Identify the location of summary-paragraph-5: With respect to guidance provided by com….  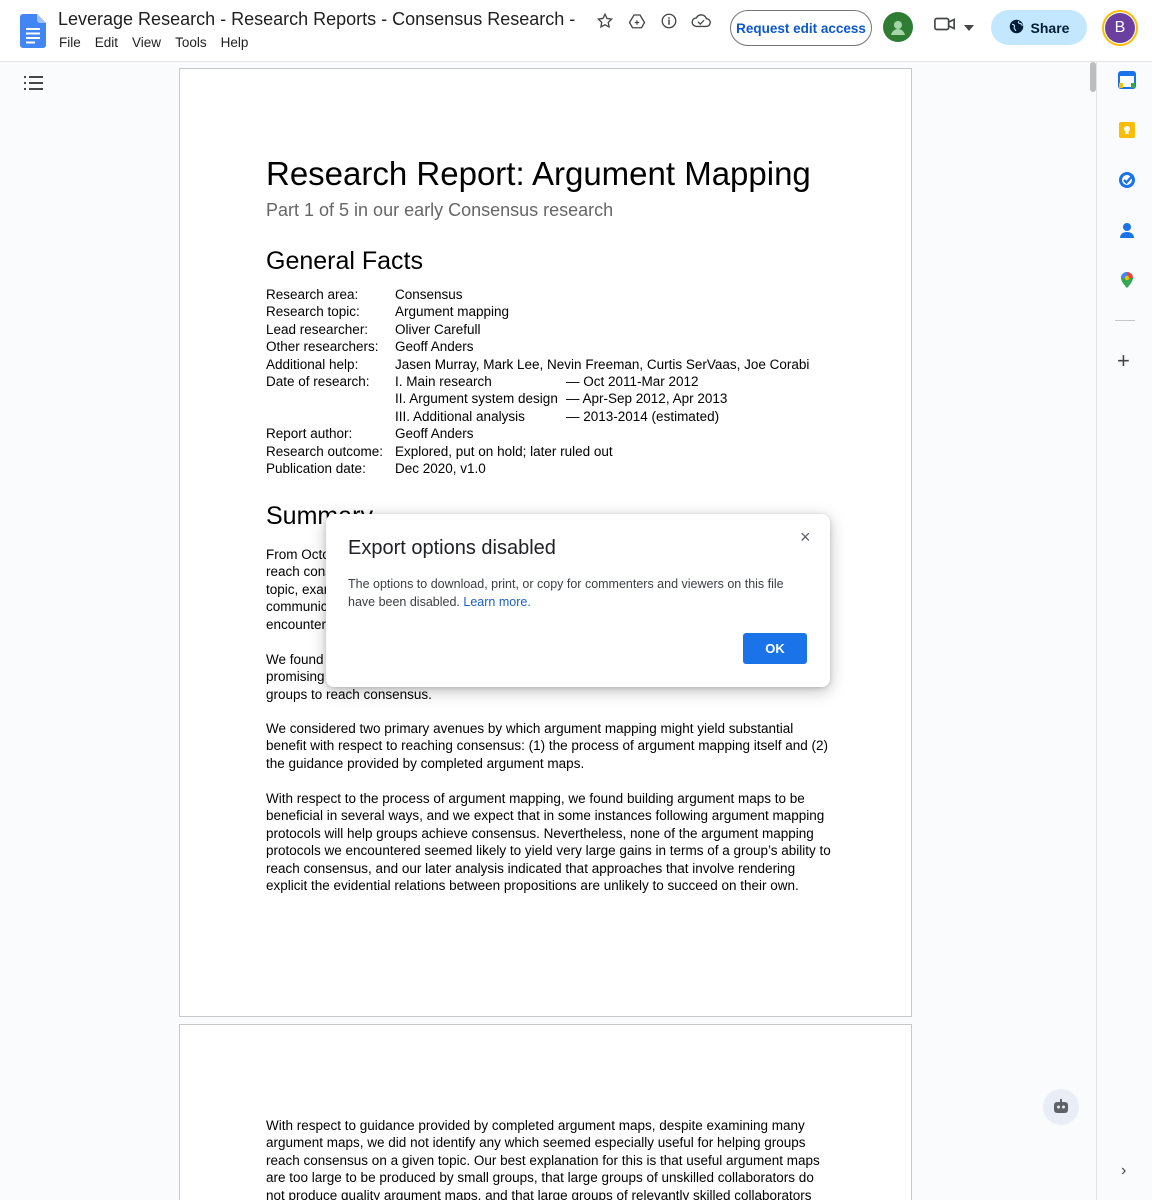
(543, 1159).